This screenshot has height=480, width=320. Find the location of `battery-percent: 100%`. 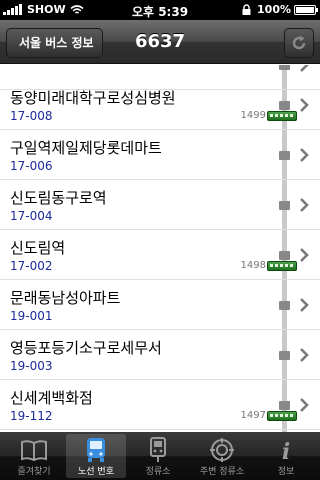

battery-percent: 100% is located at coordinates (274, 9).